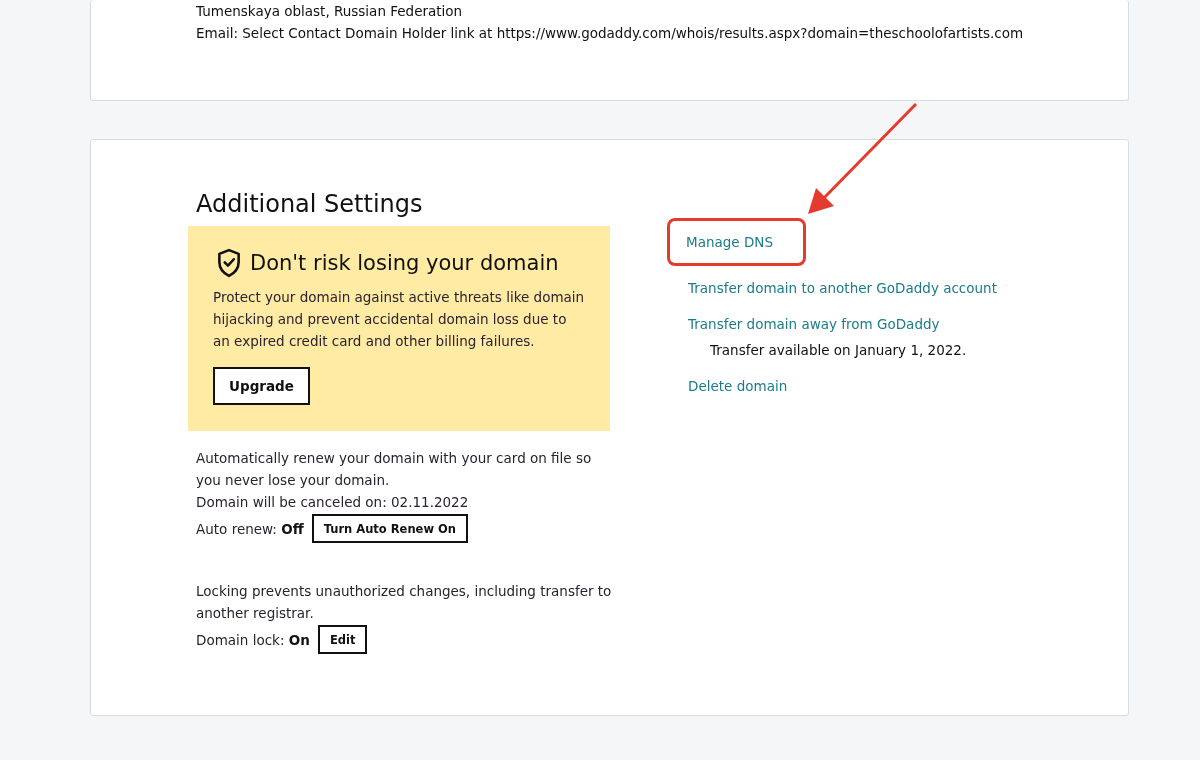 The width and height of the screenshot is (1200, 760). Describe the element at coordinates (399, 319) in the screenshot. I see `promo-text: Protect your domain against active threats like domain hijacking and prevent accidental domain loss due to an expired credit card and other billing failures.` at that location.